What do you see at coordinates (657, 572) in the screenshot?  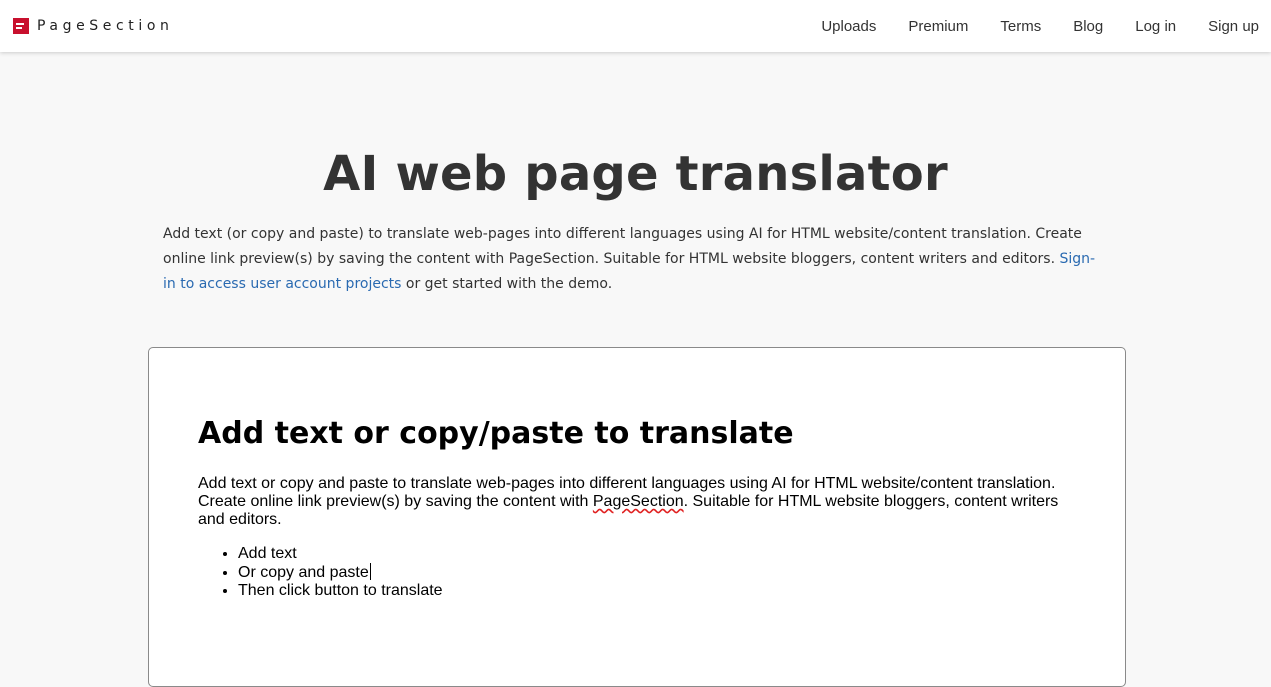 I see `list-item: Or copy and paste` at bounding box center [657, 572].